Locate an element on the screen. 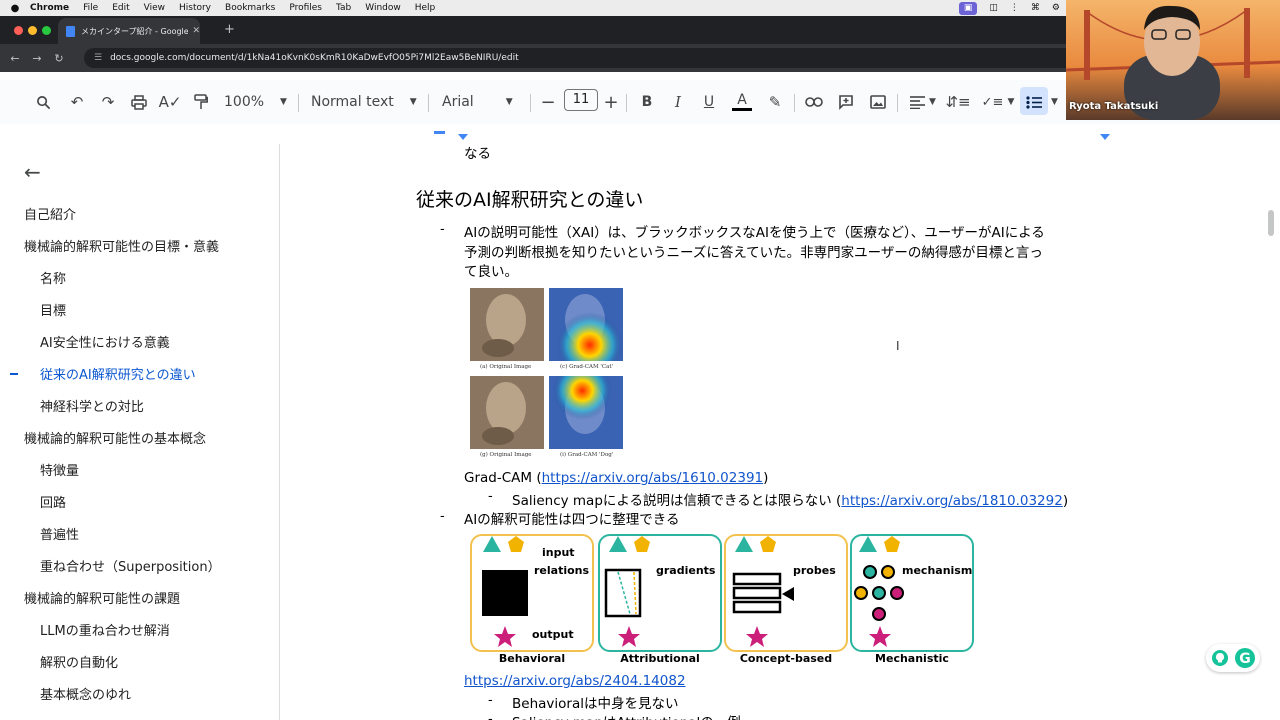 The width and height of the screenshot is (1280, 720). fig-relations-text: relations is located at coordinates (562, 570).